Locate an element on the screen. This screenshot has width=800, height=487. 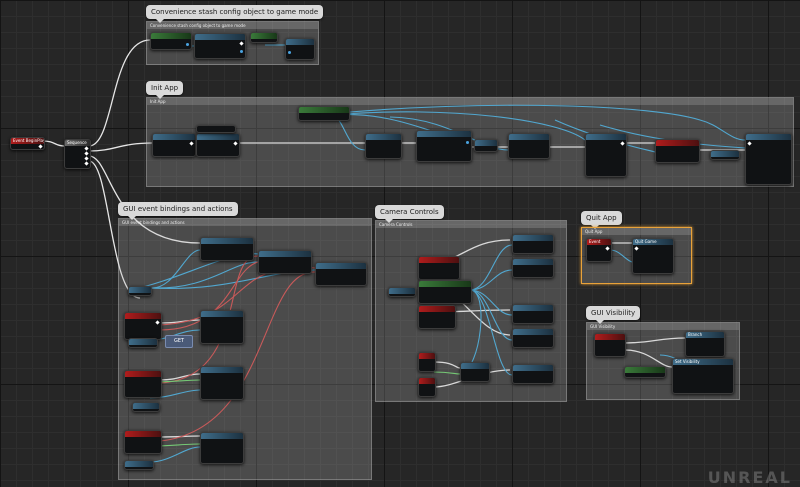
sequence-then3-pin is located at coordinates (86, 163).